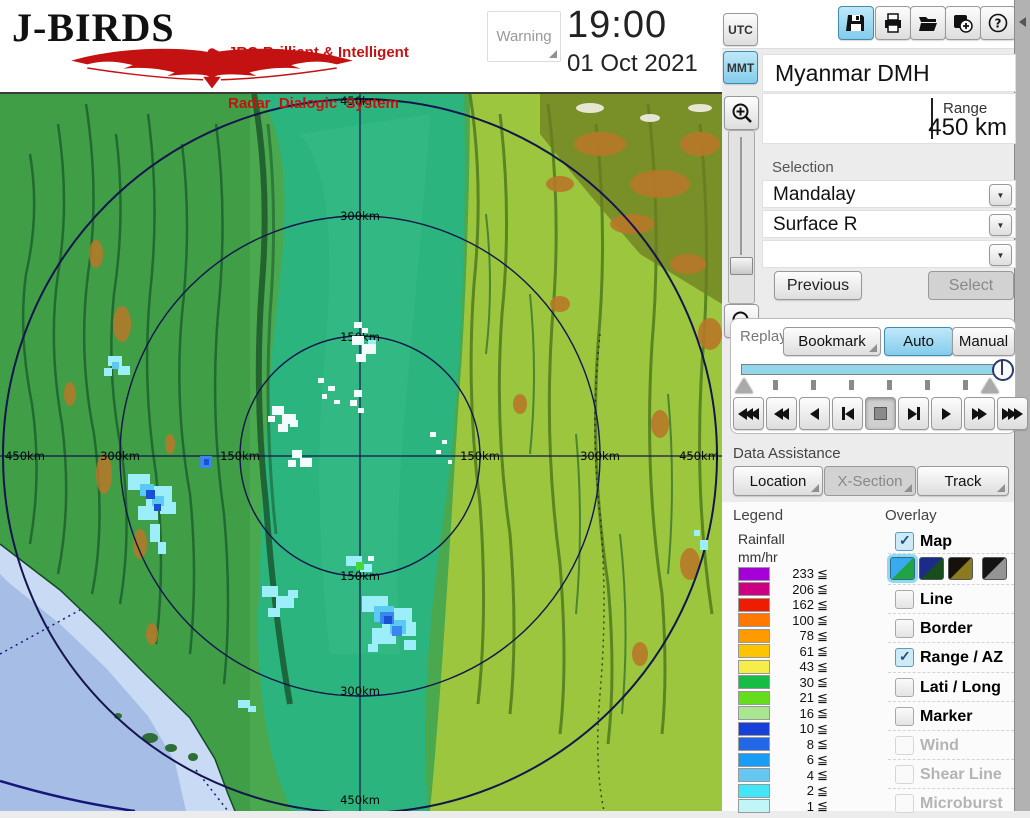  I want to click on collapse-panel-icon, so click(1022, 22).